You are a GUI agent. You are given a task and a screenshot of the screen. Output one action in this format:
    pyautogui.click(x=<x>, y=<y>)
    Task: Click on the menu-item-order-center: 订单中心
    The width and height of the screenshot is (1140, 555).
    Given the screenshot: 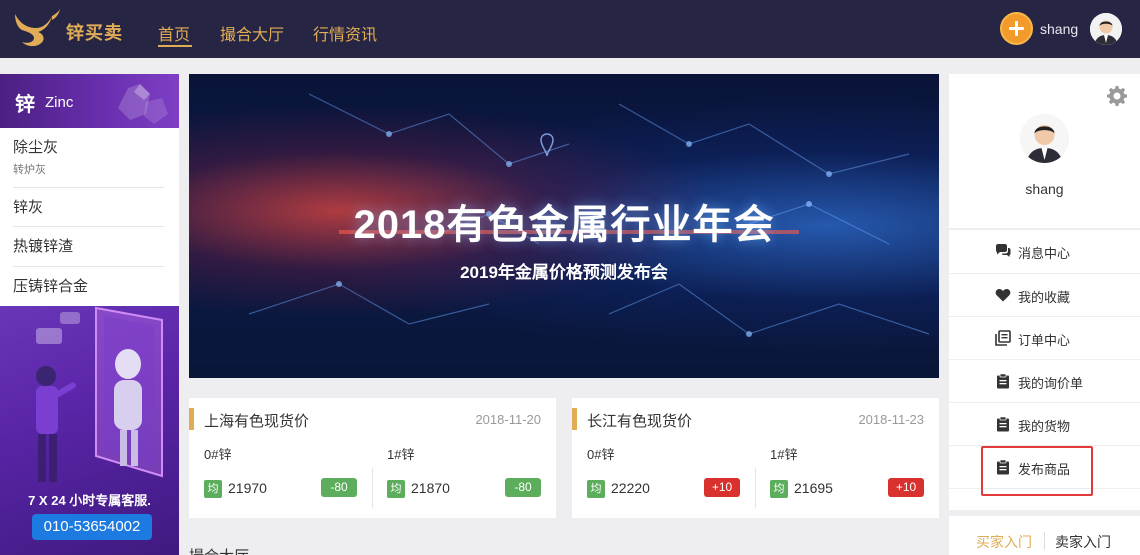 What is the action you would take?
    pyautogui.click(x=1044, y=338)
    